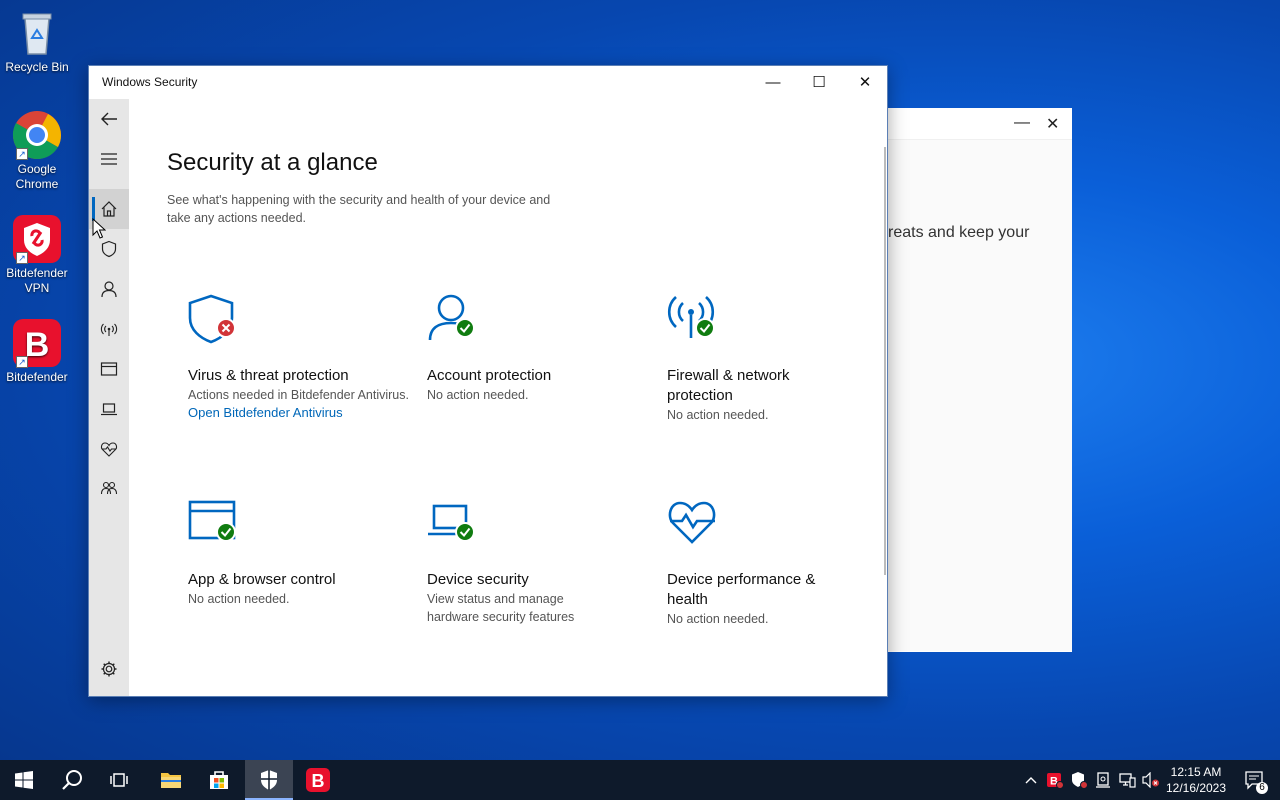  What do you see at coordinates (24, 780) in the screenshot?
I see `start-button` at bounding box center [24, 780].